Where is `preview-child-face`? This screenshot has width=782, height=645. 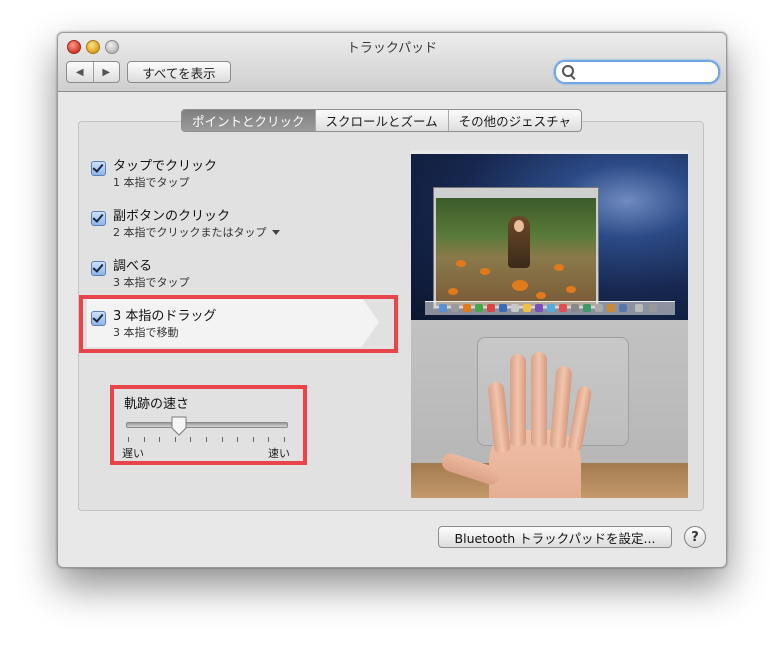
preview-child-face is located at coordinates (519, 226).